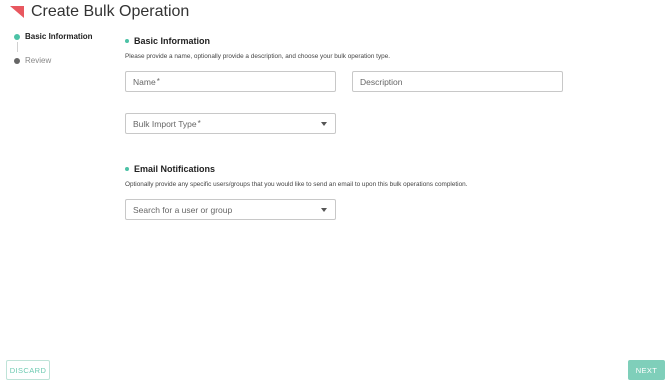 The image size is (670, 384). Describe the element at coordinates (17, 60) in the screenshot. I see `step-inactive-dot-icon` at that location.